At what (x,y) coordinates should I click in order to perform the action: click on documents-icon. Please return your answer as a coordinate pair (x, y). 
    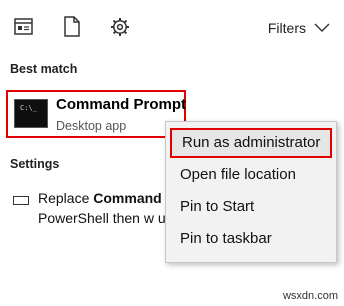
    Looking at the image, I should click on (72, 27).